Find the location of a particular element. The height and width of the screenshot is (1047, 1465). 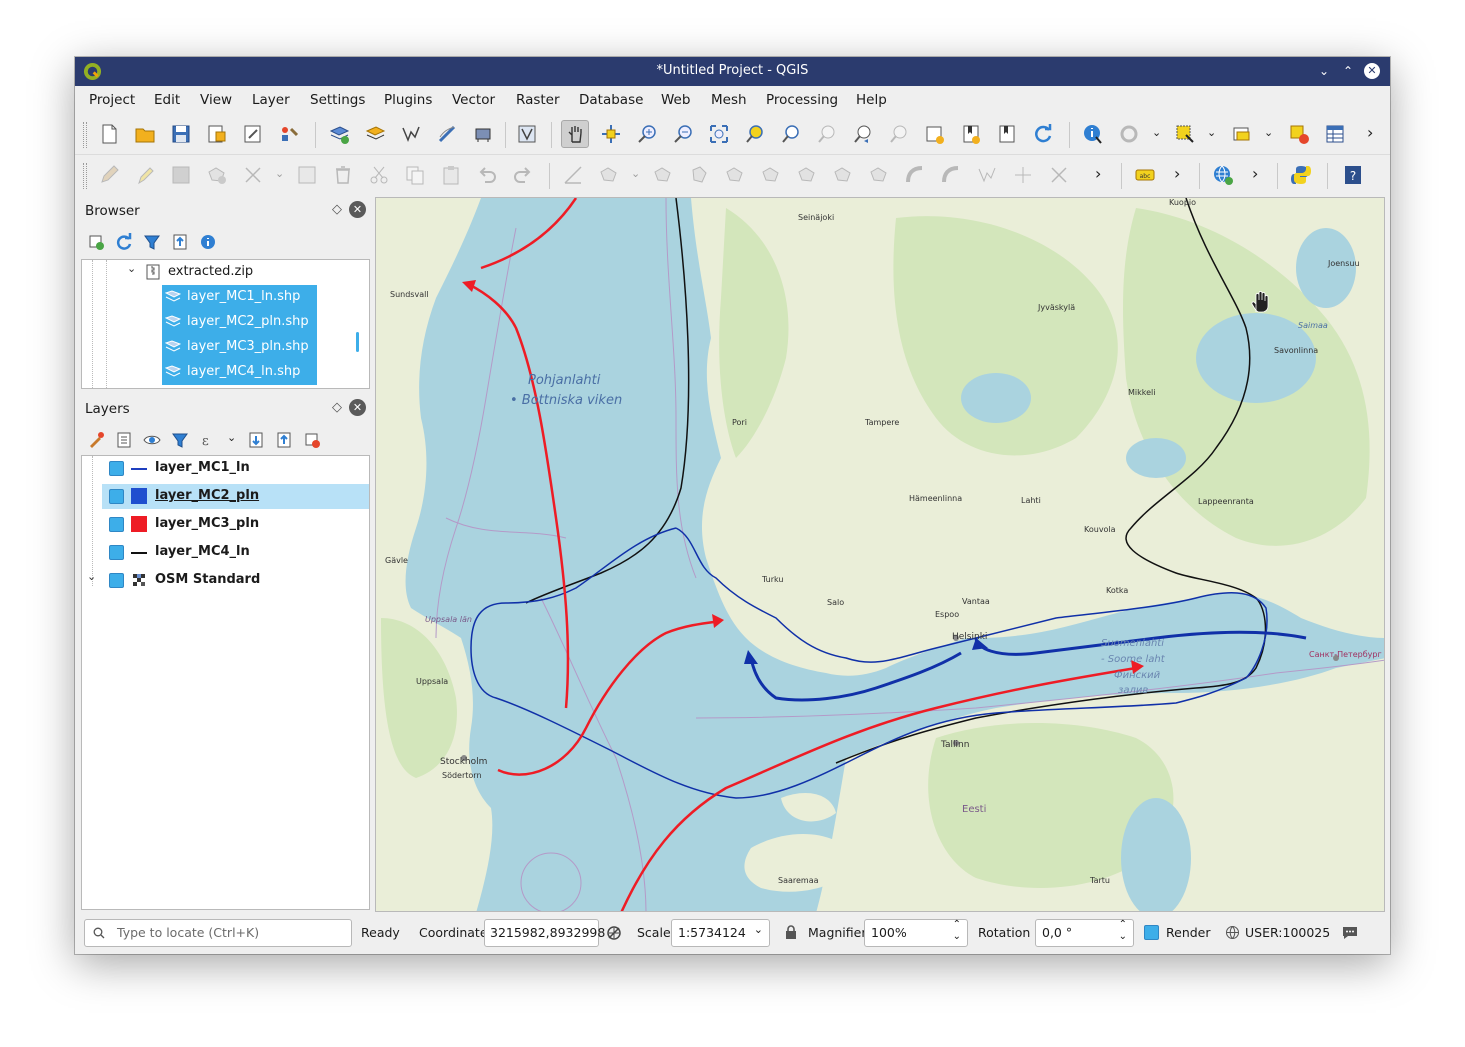

trim-extend-icon is located at coordinates (951, 175).